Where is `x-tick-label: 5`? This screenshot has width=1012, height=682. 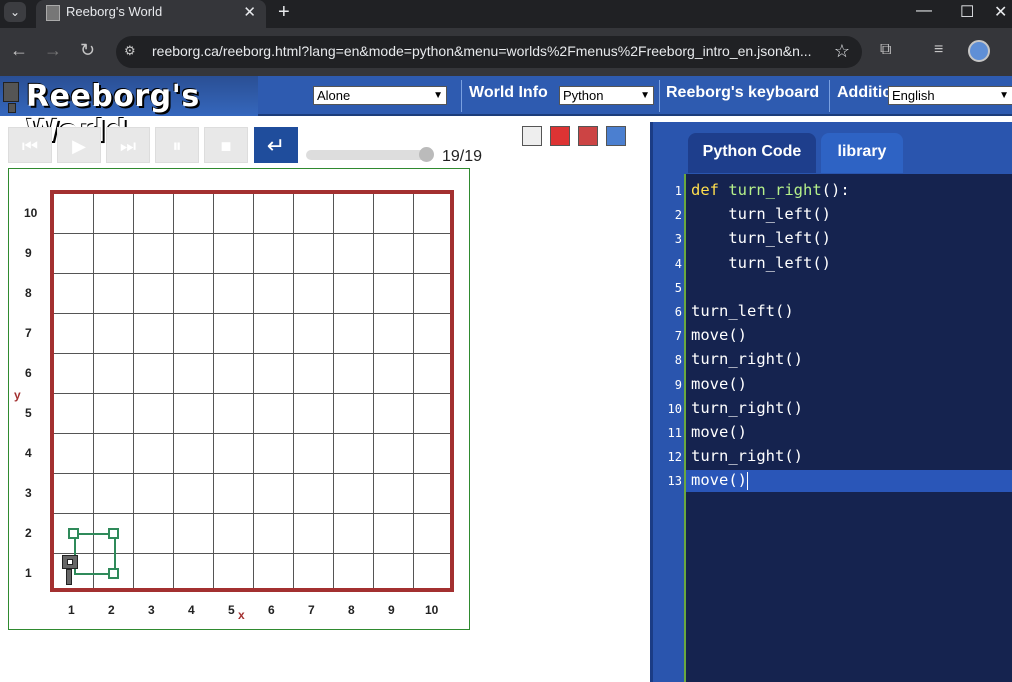
x-tick-label: 5 is located at coordinates (231, 610).